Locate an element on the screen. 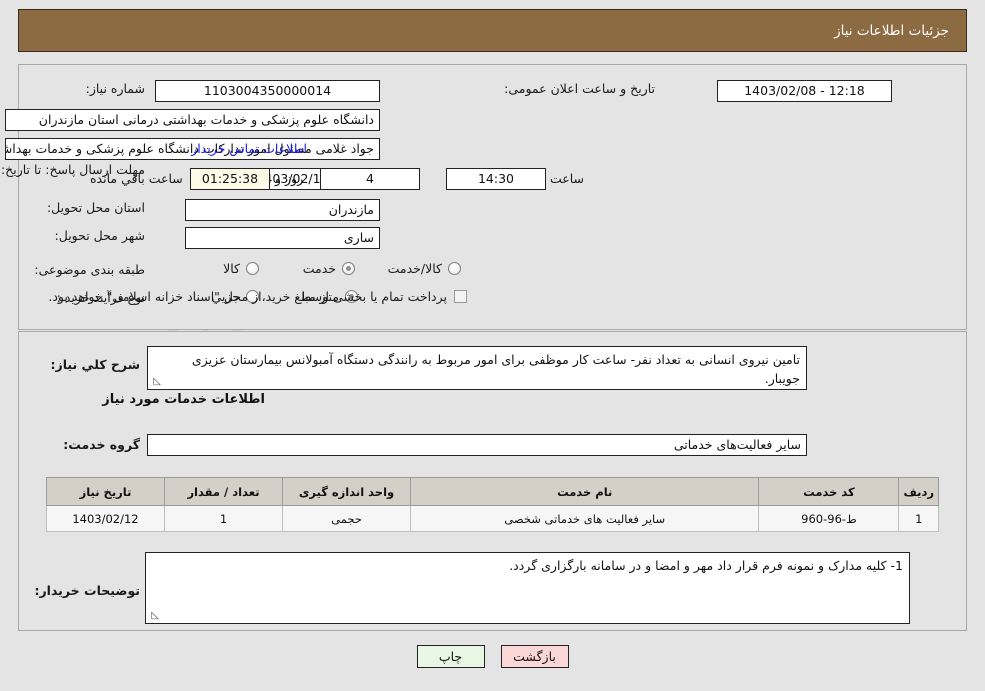 Image resolution: width=985 pixels, height=691 pixels. page-title: جزئیات اطلاعات نیاز is located at coordinates (891, 30).